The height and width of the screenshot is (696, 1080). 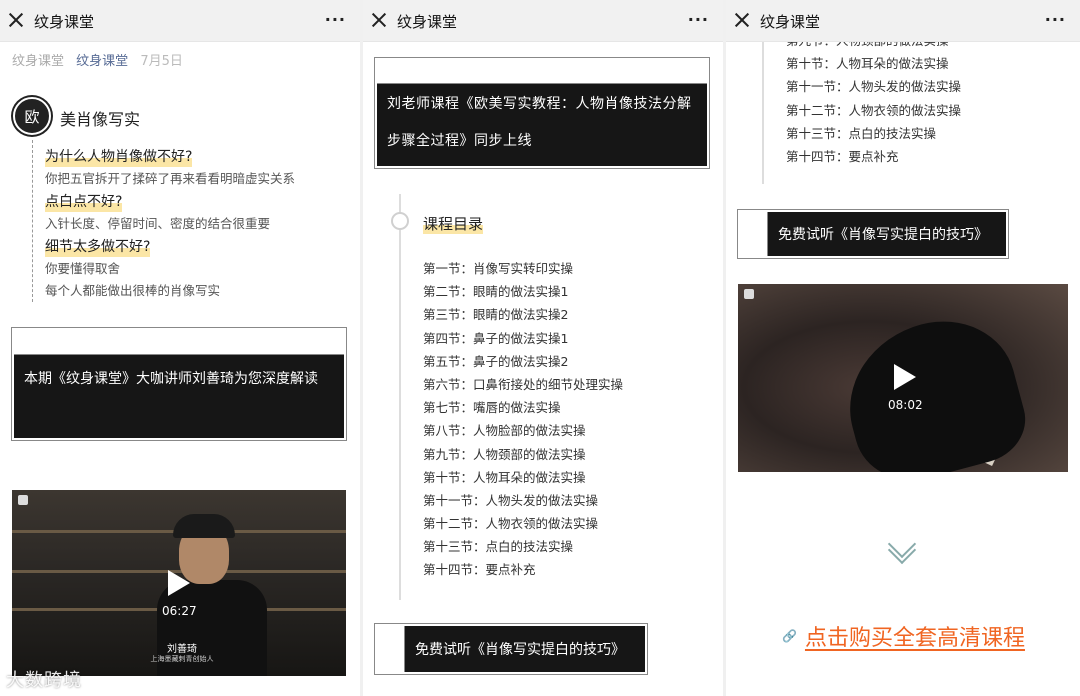 I want to click on toc-item: 第八节：人物脸部的做法实操, so click(x=504, y=431).